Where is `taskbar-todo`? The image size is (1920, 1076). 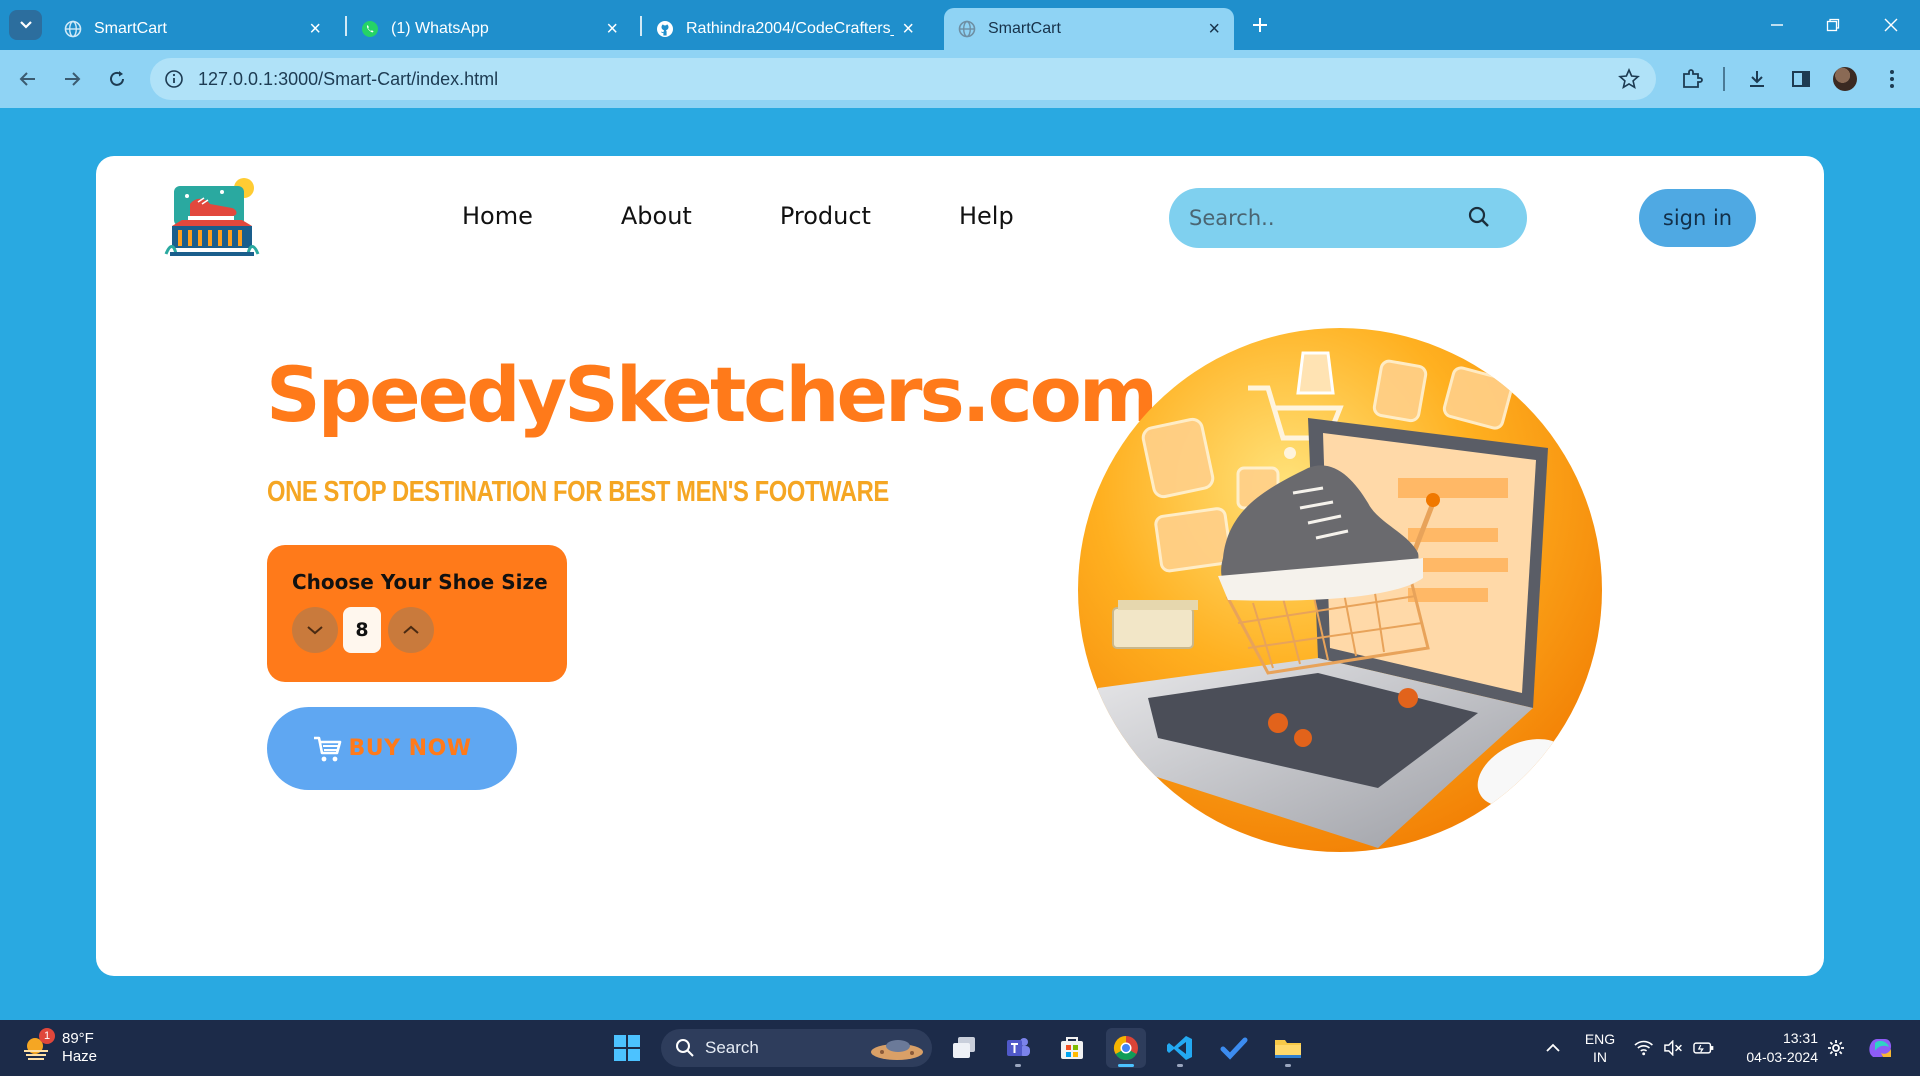
taskbar-todo is located at coordinates (1234, 1048).